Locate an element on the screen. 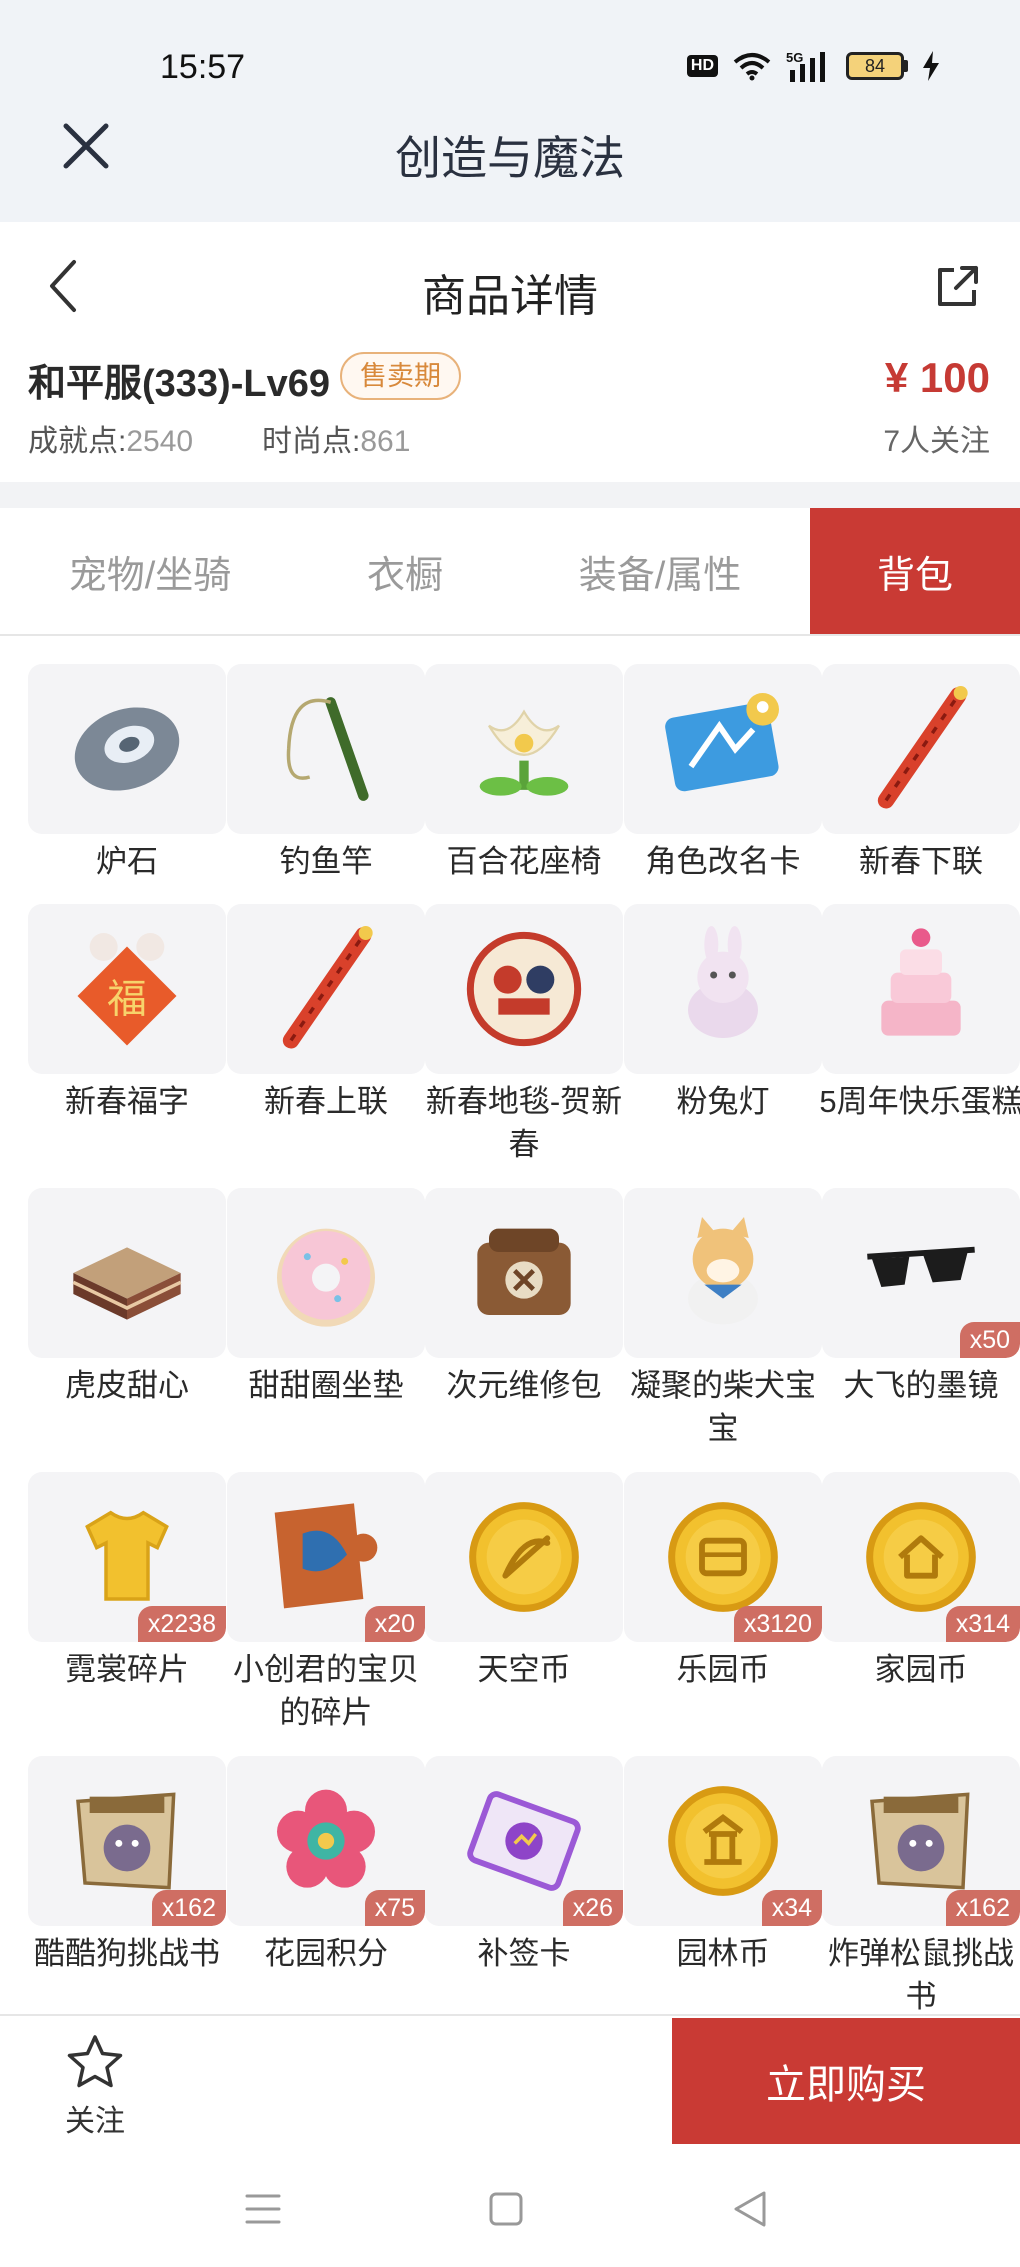 This screenshot has height=2267, width=1020. item-name: 炸弹松鼠挑战书 is located at coordinates (921, 1975).